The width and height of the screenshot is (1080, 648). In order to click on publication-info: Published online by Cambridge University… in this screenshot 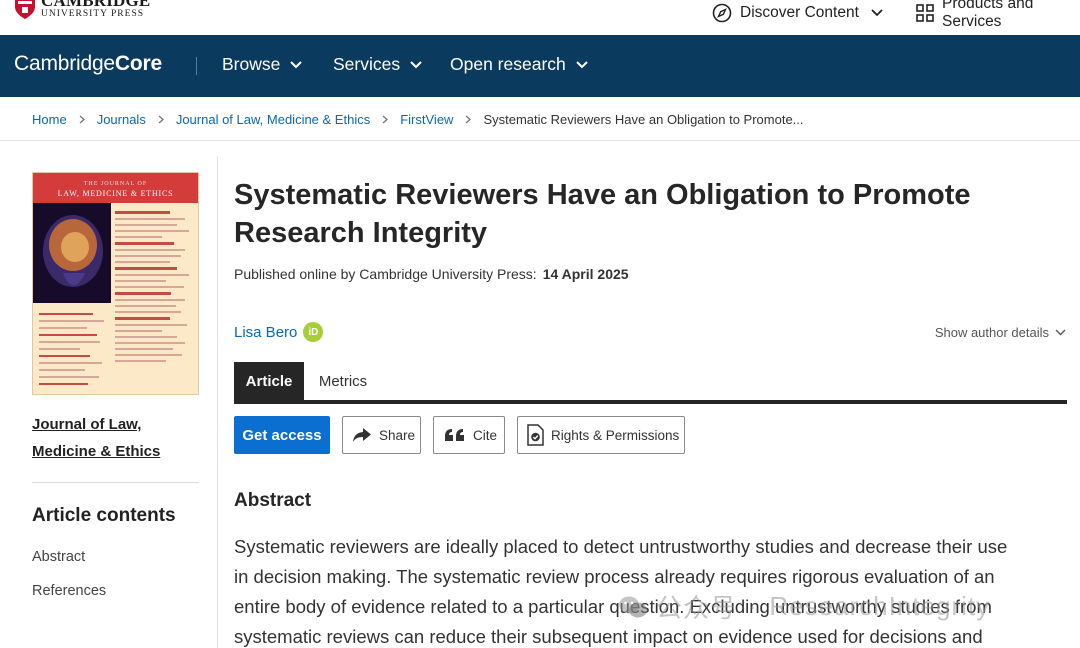, I will do `click(431, 274)`.